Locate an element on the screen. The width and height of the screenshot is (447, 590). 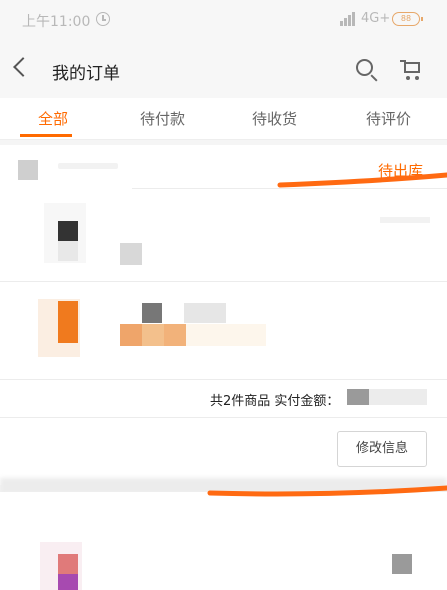
status-bar: 上午11:00 4G+ 88 is located at coordinates (223, 20).